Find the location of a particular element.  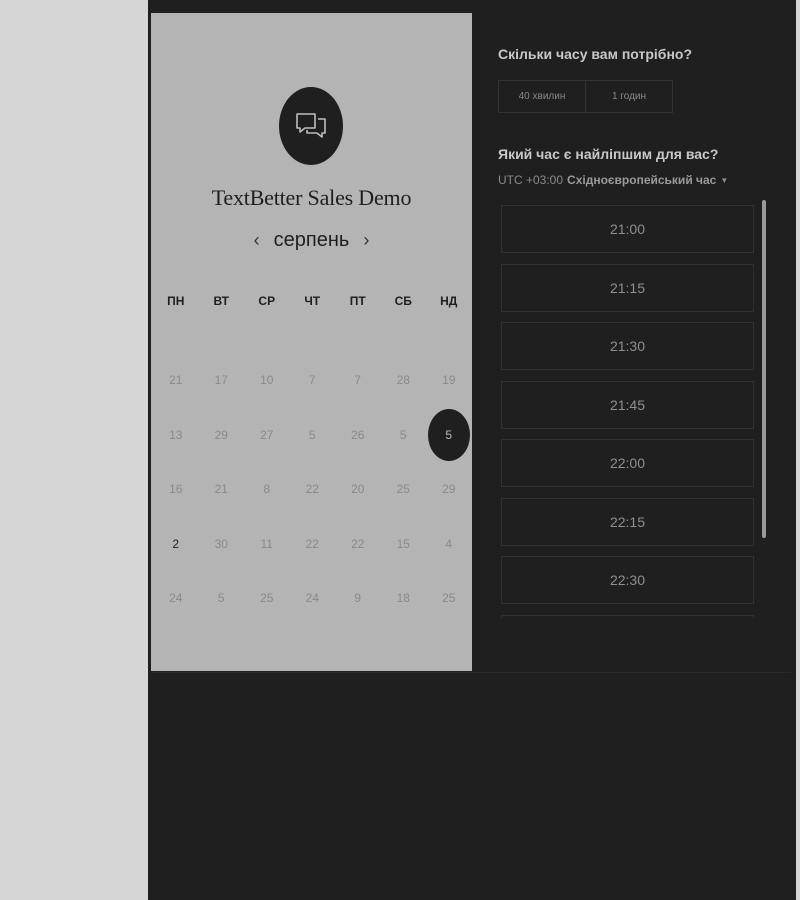

chevron-down-icon: ▼ is located at coordinates (724, 180).